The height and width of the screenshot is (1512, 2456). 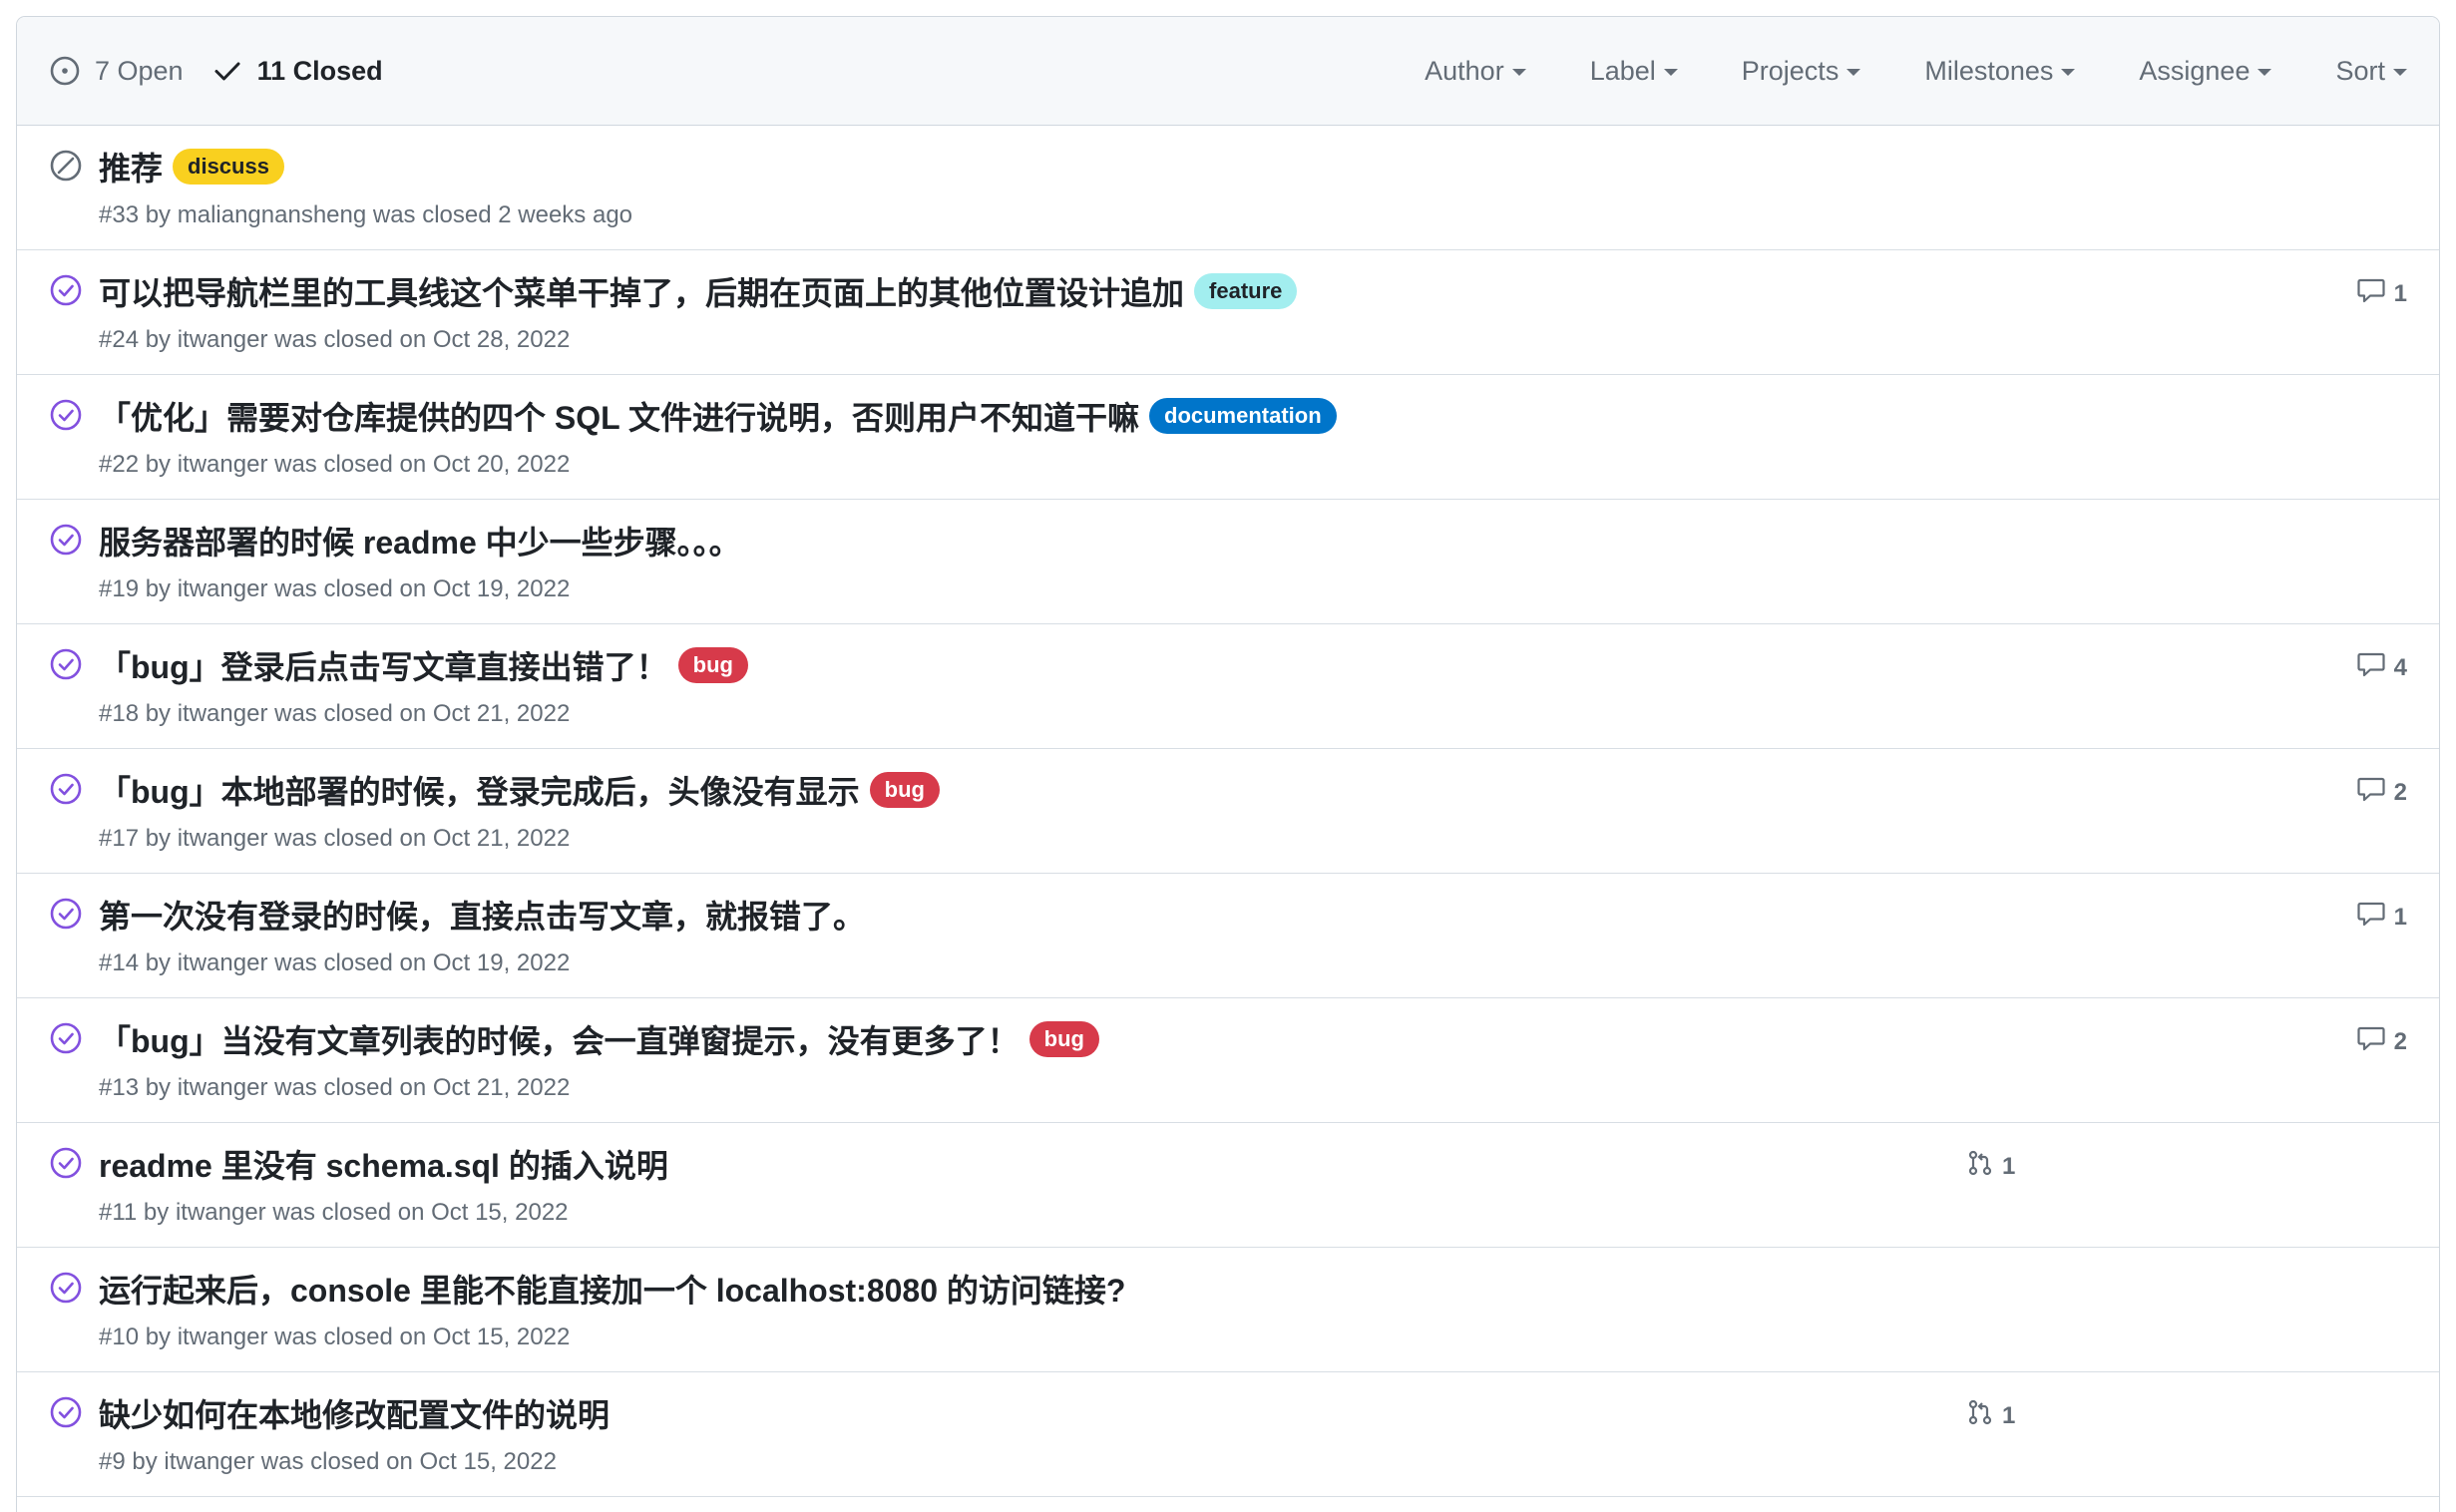 I want to click on issue-label: documentation, so click(x=1243, y=416).